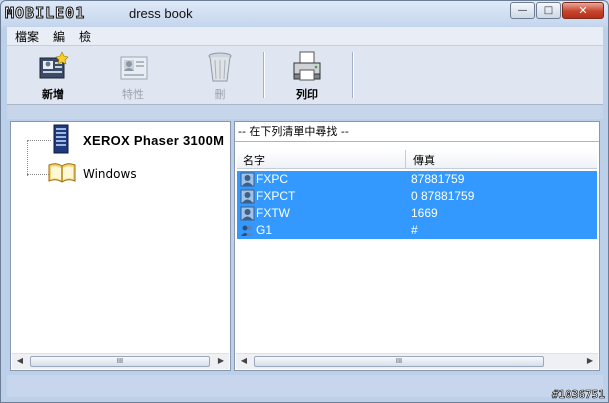 This screenshot has width=609, height=403. I want to click on properties-label: 特性, so click(133, 94).